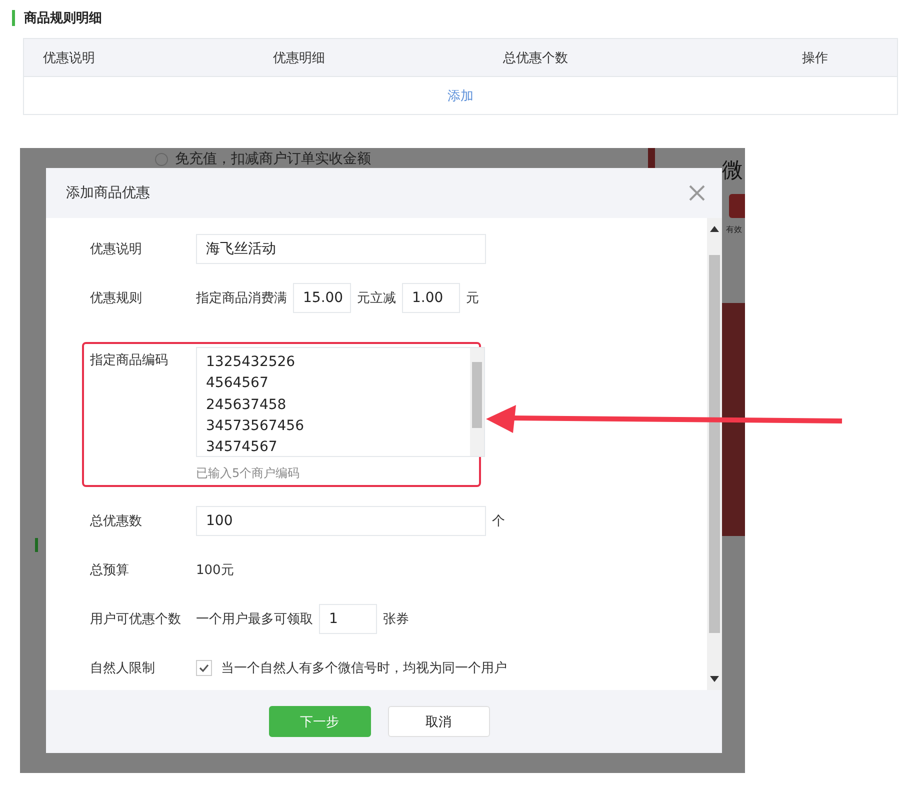 The height and width of the screenshot is (801, 909). Describe the element at coordinates (341, 249) in the screenshot. I see `input-field: 海飞丝活动` at that location.